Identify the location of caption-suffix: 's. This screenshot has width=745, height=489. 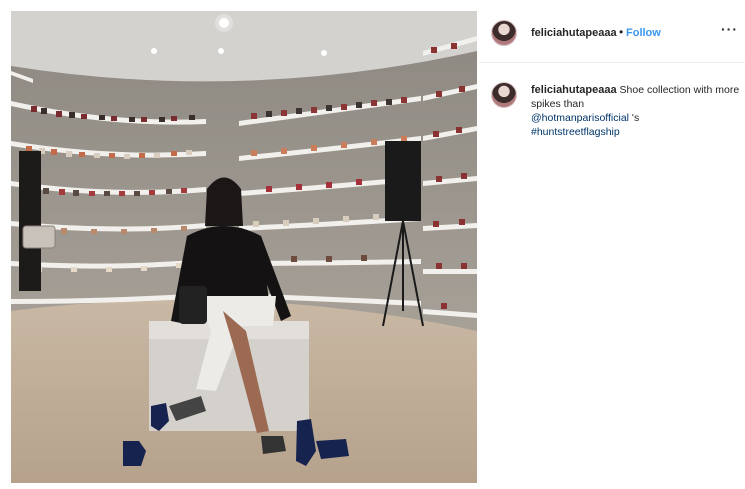
(634, 118).